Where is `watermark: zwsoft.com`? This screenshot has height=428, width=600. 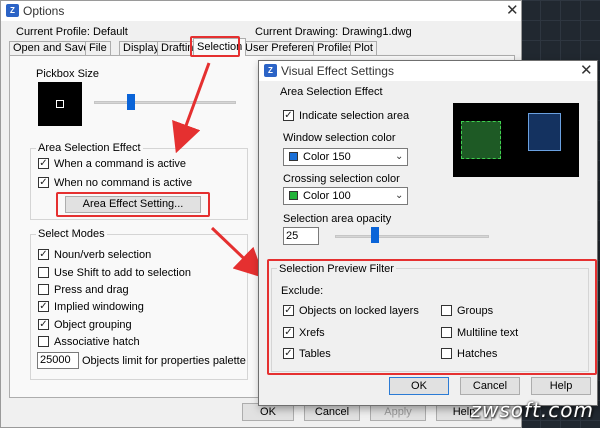 watermark: zwsoft.com is located at coordinates (532, 410).